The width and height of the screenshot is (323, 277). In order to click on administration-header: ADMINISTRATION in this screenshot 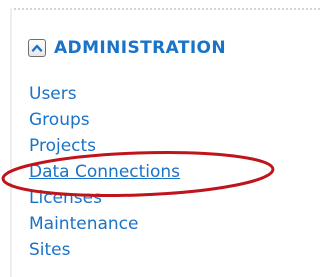, I will do `click(127, 48)`.